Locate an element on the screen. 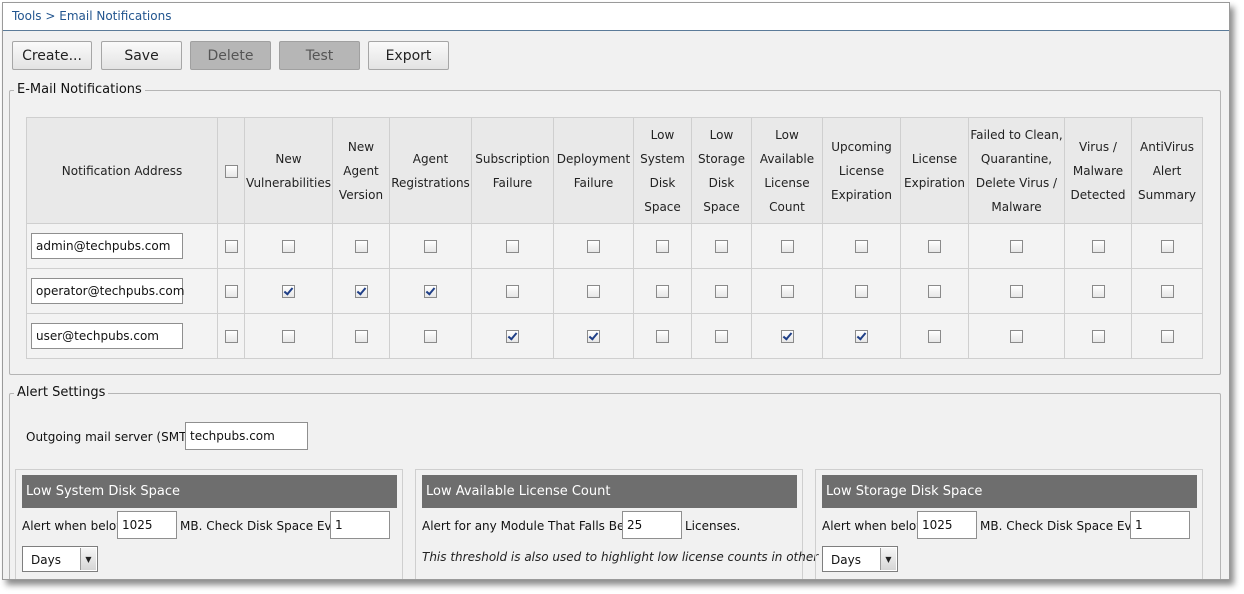  low-system-interval-input: 1 is located at coordinates (360, 525).